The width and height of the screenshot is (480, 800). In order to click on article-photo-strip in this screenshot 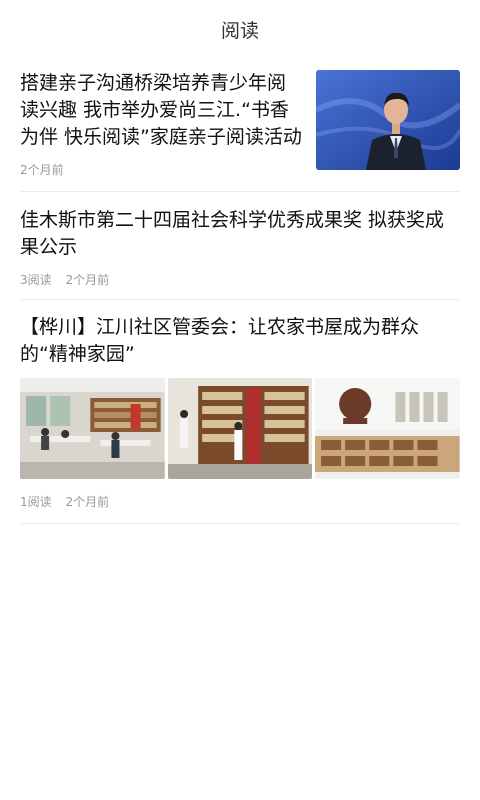, I will do `click(240, 428)`.